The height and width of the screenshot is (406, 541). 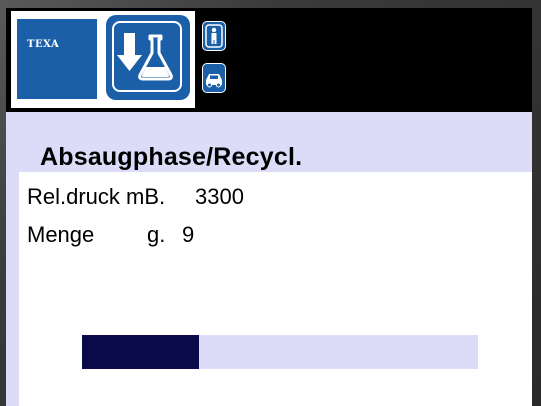 I want to click on recovery-recycle-icon, so click(x=148, y=57).